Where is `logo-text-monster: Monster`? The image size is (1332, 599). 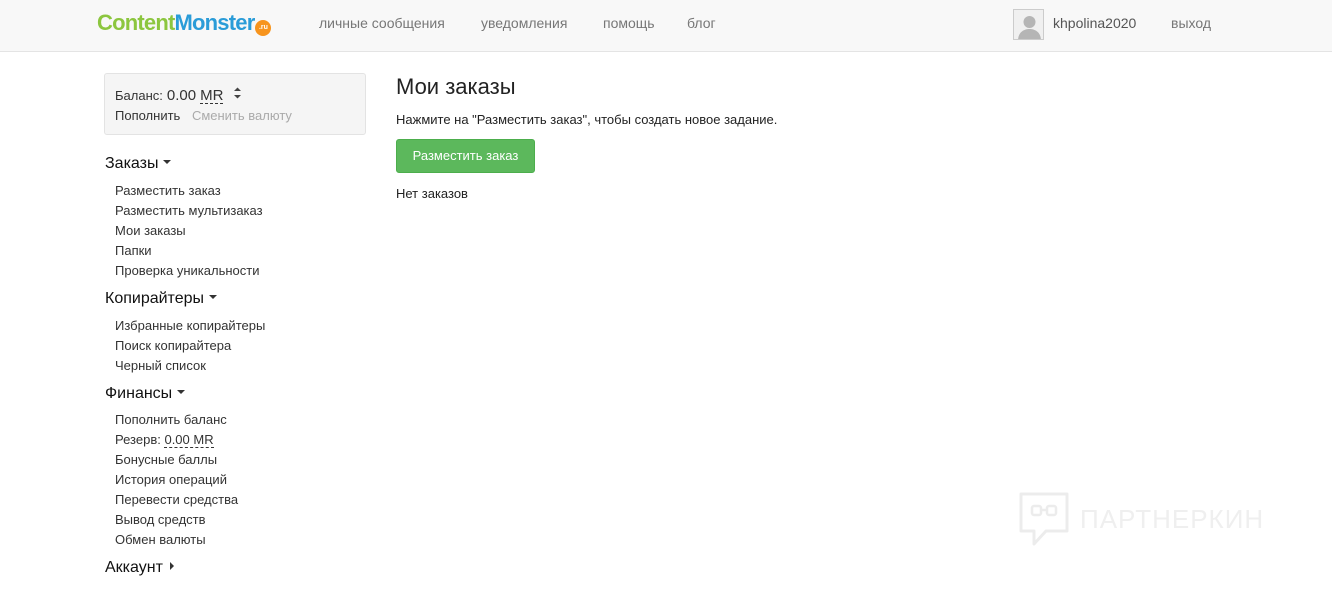
logo-text-monster: Monster is located at coordinates (215, 22).